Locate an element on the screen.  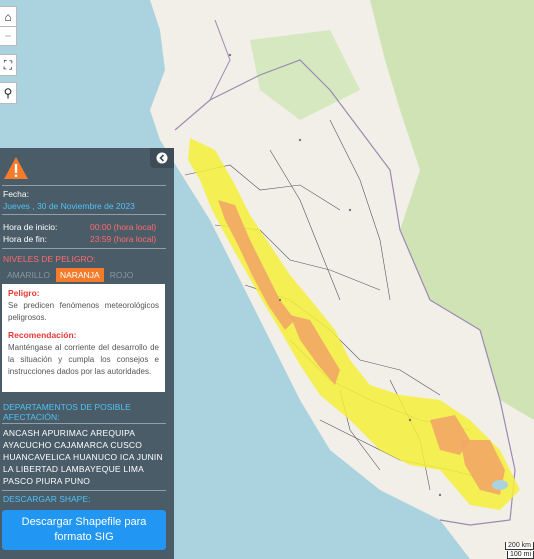
zoom-out-button: − is located at coordinates (8, 36).